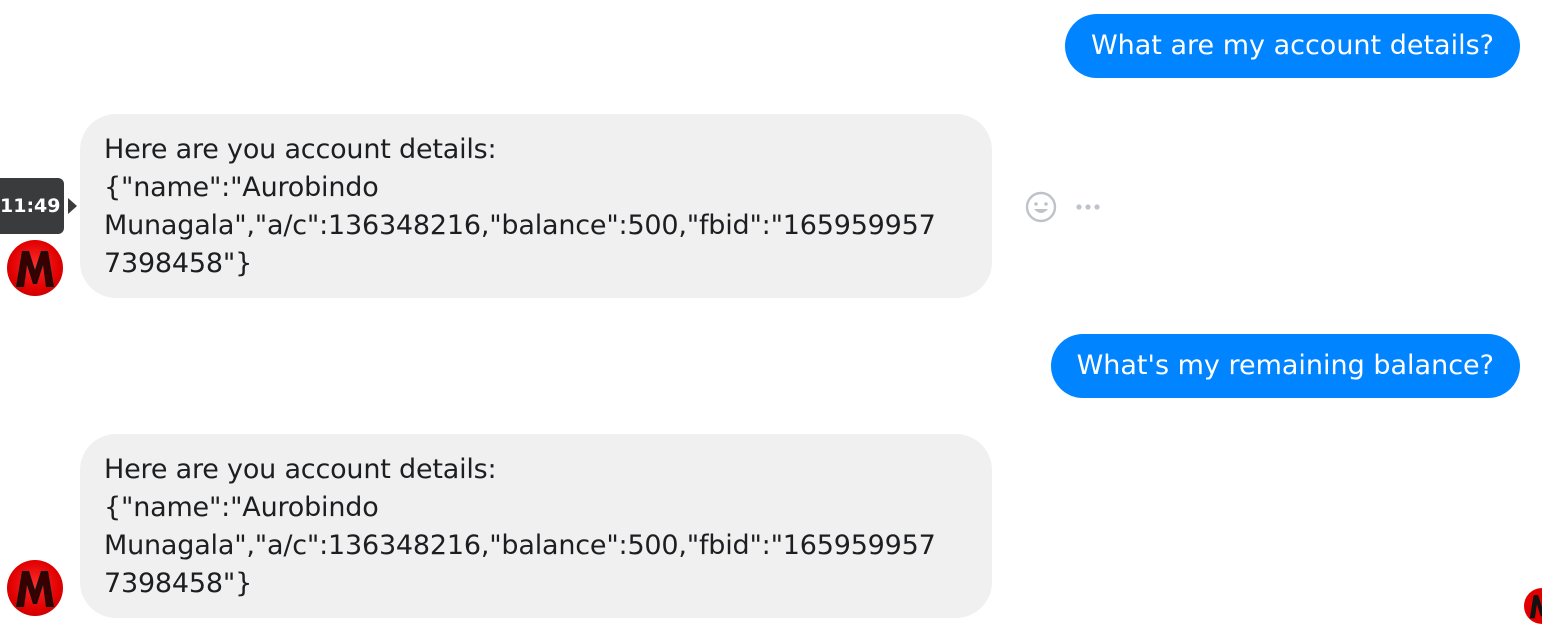 The width and height of the screenshot is (1542, 644). I want to click on outgoing-message-bubble: What's my remaining balance?, so click(1285, 366).